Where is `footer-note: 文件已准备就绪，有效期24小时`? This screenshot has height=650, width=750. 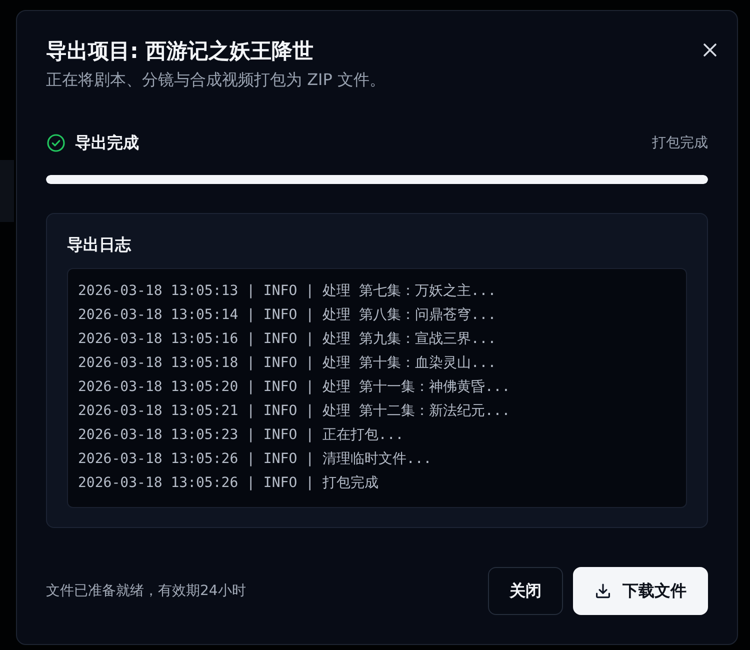 footer-note: 文件已准备就绪，有效期24小时 is located at coordinates (146, 591).